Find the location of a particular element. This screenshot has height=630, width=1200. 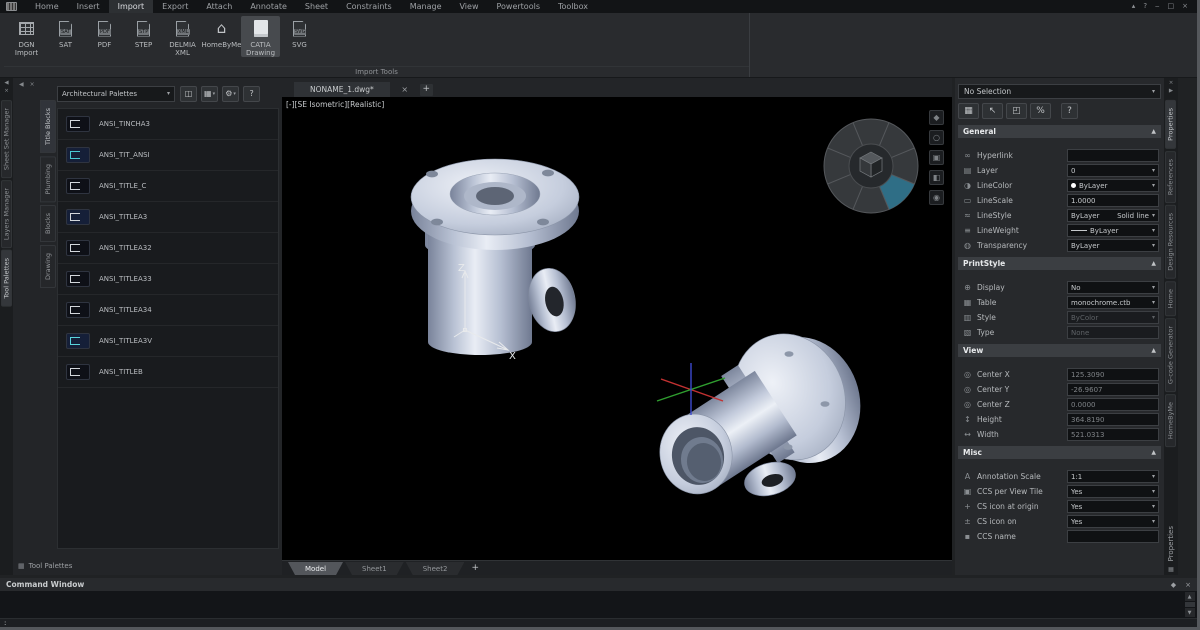

list-item: ANSI_TITLE_C is located at coordinates (168, 186).